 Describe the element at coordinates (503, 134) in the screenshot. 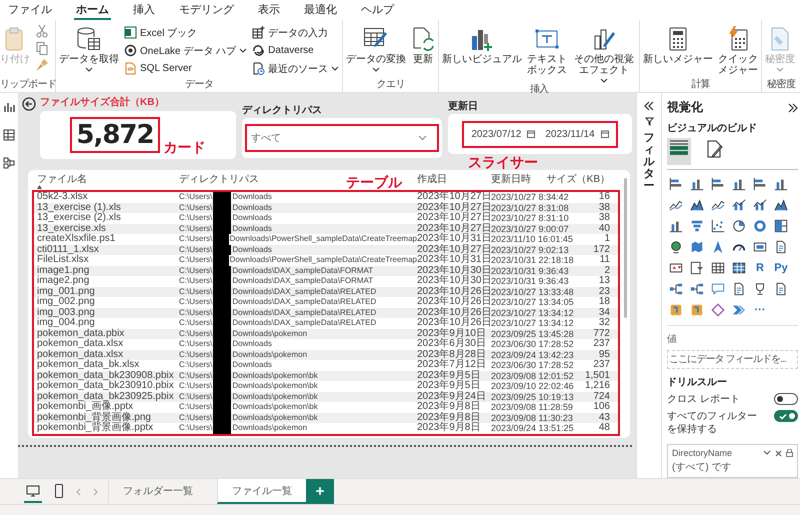

I see `date-field: 2023/07/12` at that location.